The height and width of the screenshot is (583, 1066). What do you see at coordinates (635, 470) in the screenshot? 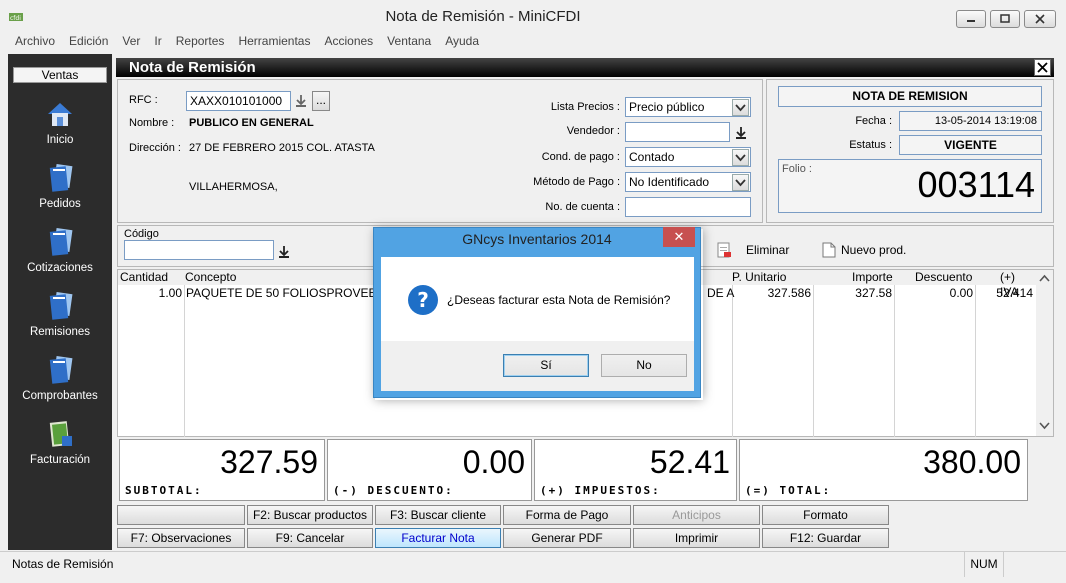
I see `impuestos-box: 52.41 (+) IMPUESTOS:` at bounding box center [635, 470].